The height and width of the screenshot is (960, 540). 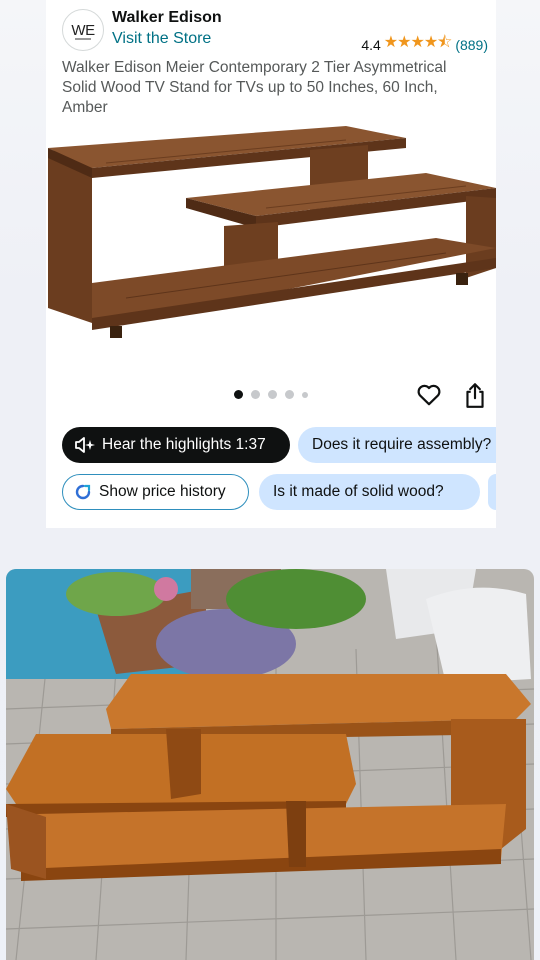 I want to click on rating-value: 4.4, so click(x=371, y=44).